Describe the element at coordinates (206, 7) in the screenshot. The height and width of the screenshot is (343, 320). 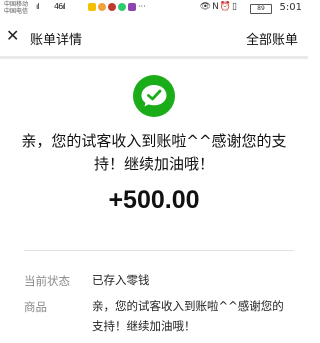
I see `eye-icon: 👁` at that location.